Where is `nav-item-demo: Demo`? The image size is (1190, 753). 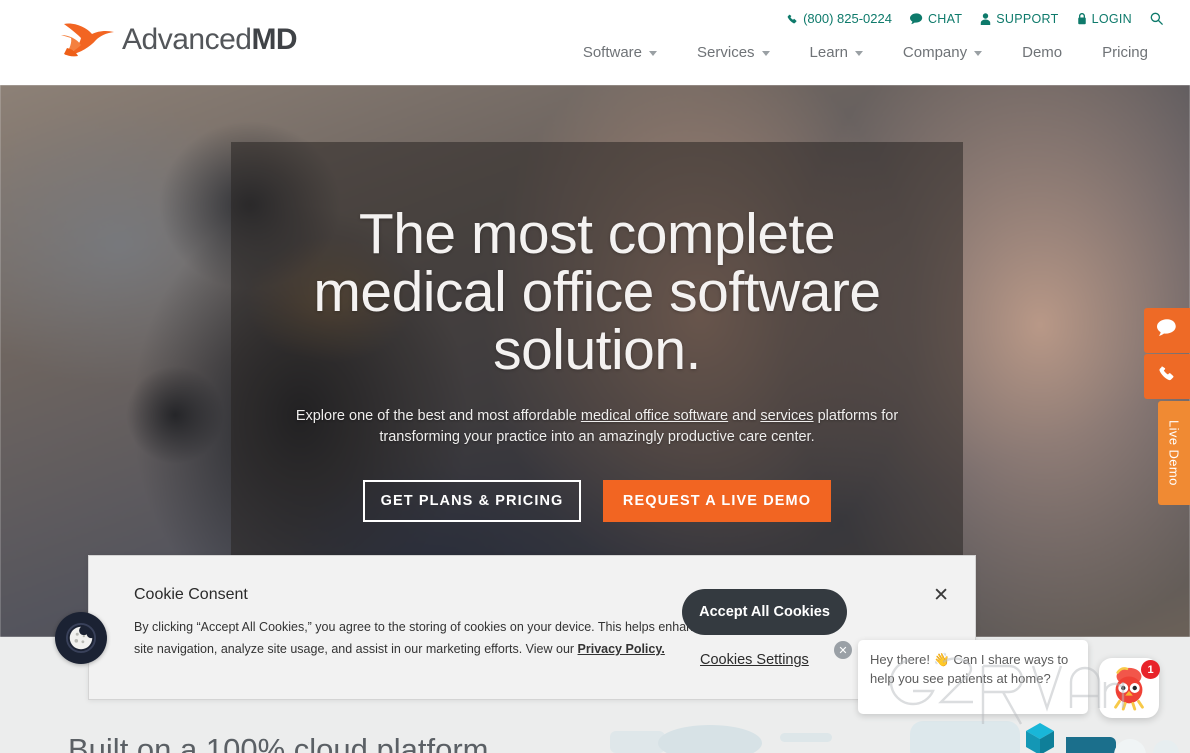
nav-item-demo: Demo is located at coordinates (1042, 52).